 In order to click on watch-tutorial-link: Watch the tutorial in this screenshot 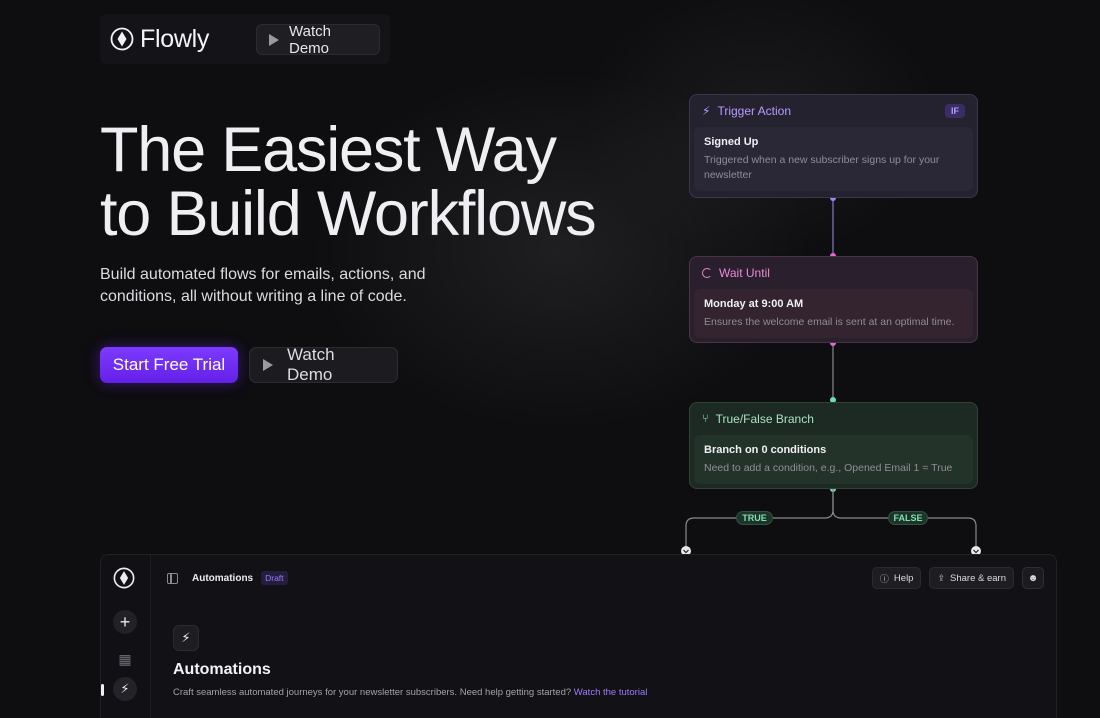, I will do `click(611, 692)`.